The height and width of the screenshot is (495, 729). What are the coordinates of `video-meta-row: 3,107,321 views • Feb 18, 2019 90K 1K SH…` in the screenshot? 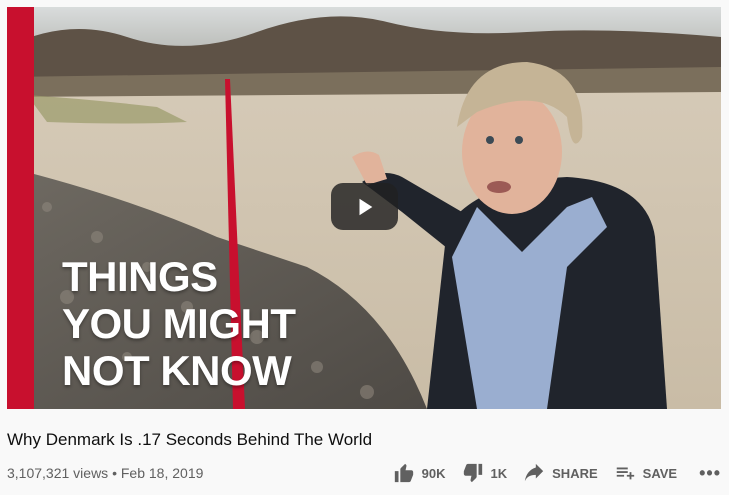 It's located at (364, 473).